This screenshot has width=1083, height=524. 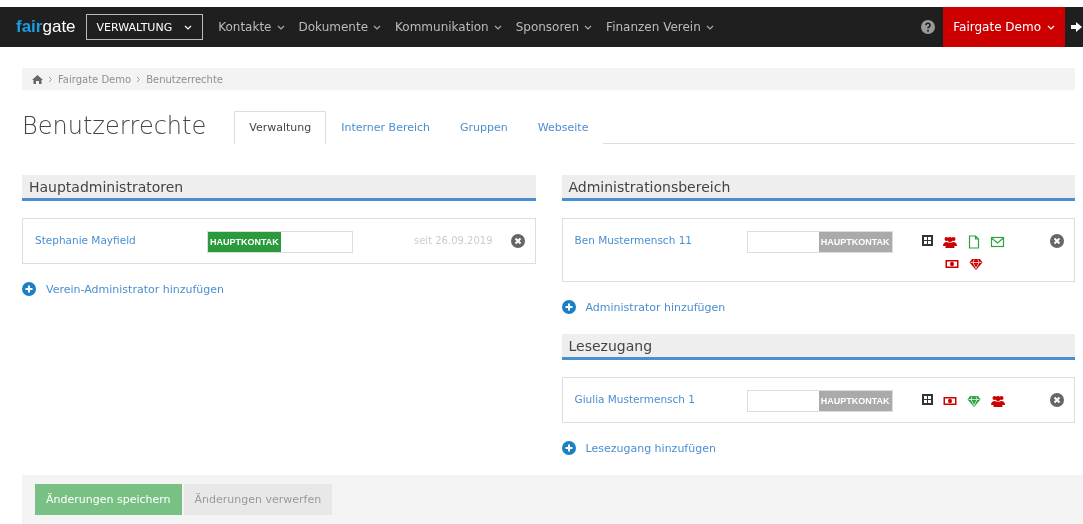 What do you see at coordinates (144, 27) in the screenshot?
I see `module-dropdown: VERWALTUNG` at bounding box center [144, 27].